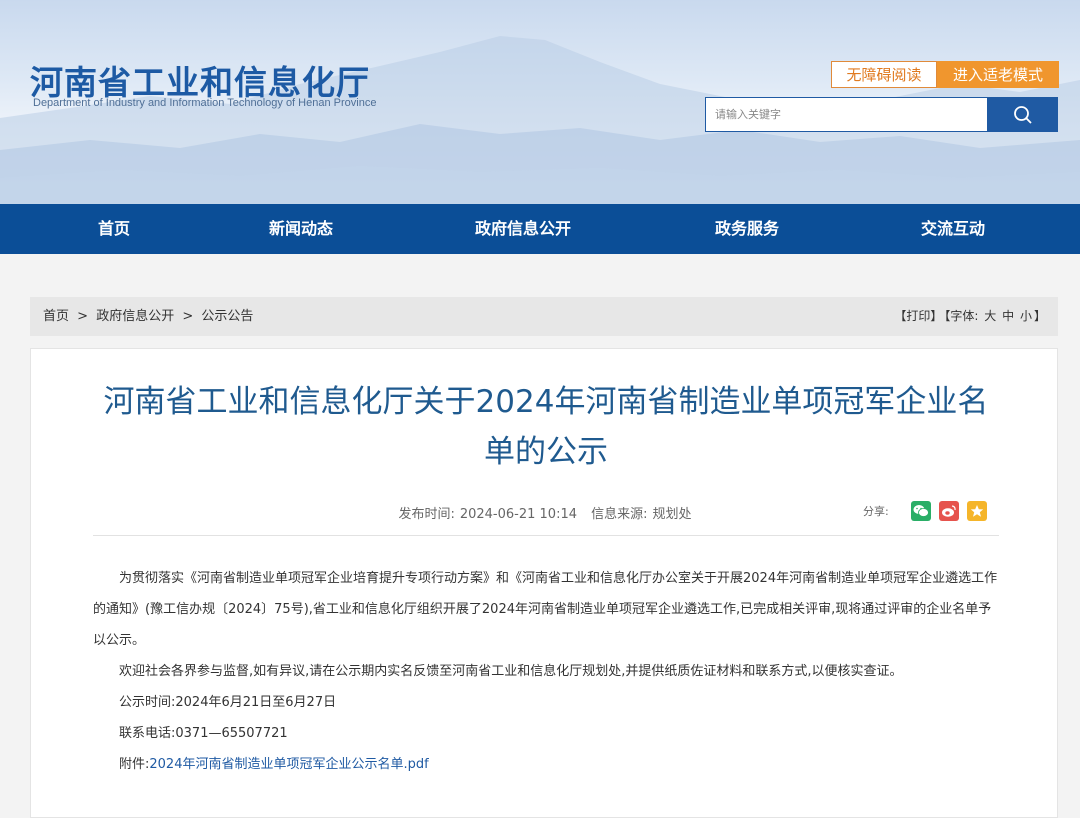 The image size is (1080, 818). I want to click on search-icon, so click(1022, 114).